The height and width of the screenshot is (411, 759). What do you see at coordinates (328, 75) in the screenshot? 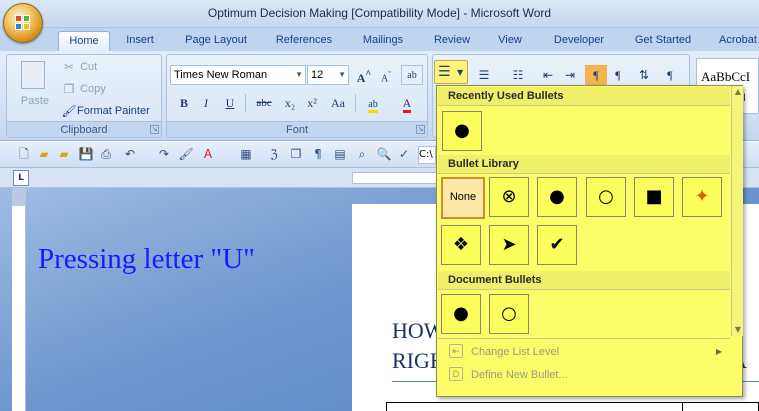
I see `font-size-combo: 12 ▼` at bounding box center [328, 75].